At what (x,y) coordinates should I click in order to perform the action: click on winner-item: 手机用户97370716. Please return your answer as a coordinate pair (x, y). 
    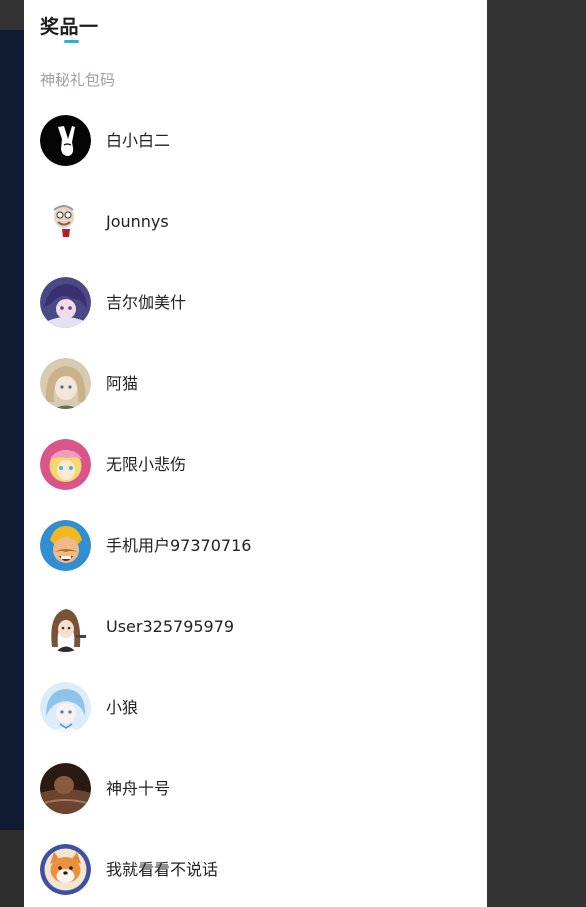
    Looking at the image, I should click on (255, 560).